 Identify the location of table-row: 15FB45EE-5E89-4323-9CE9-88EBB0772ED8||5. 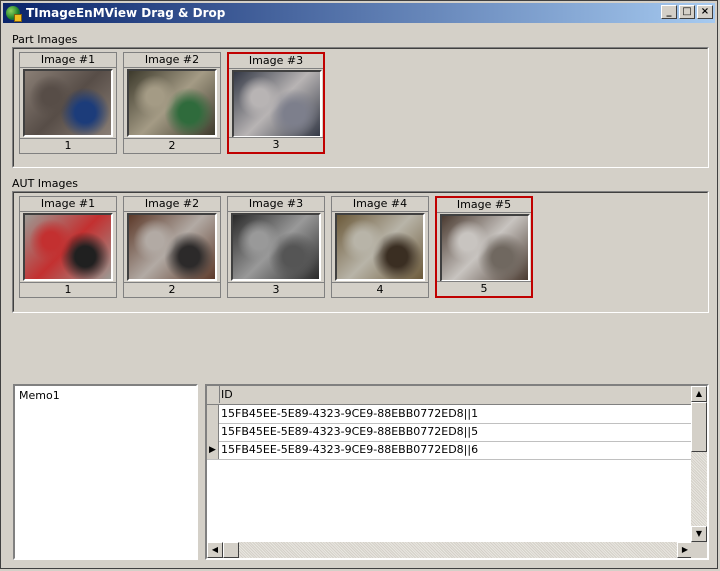
(450, 432).